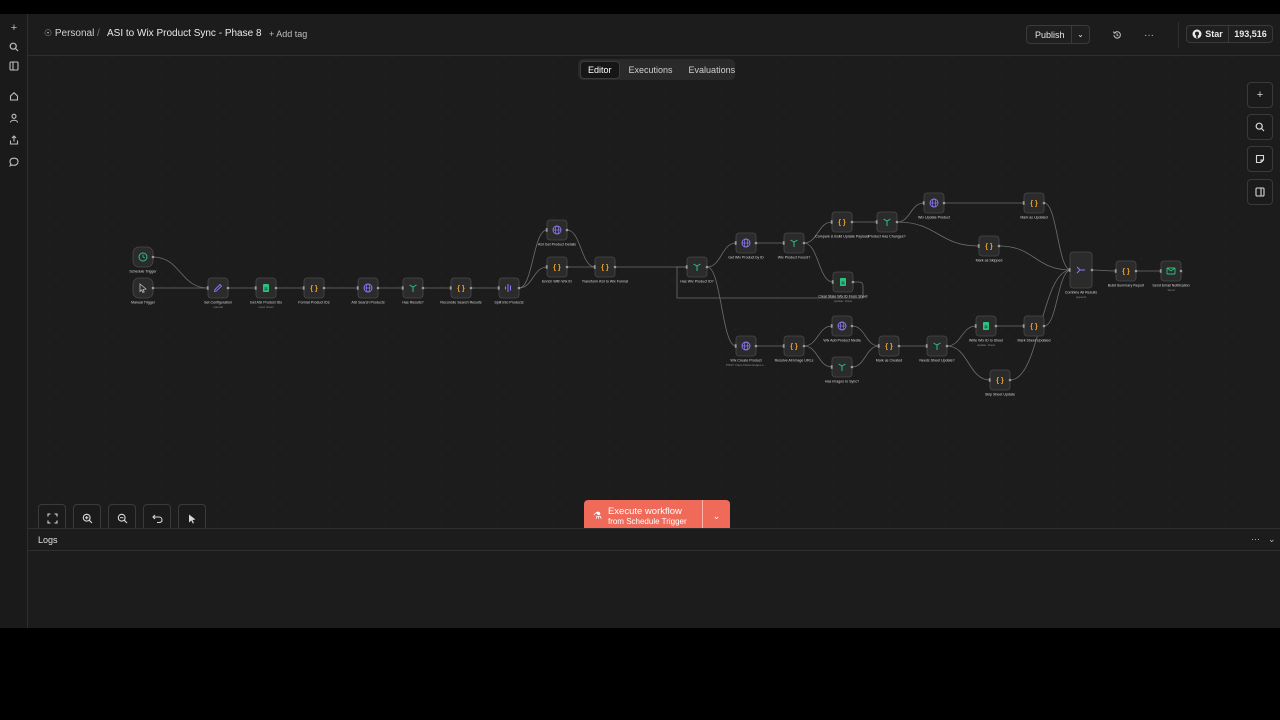 The width and height of the screenshot is (1280, 720). I want to click on node-getasi: Get ASI Product IDsread: sheet, so click(266, 293).